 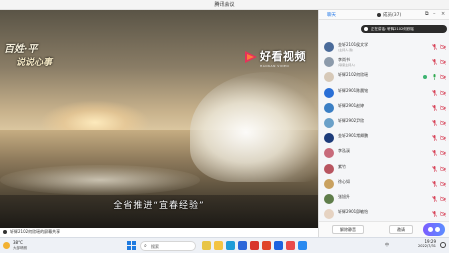 I want to click on member-row: 轩辉2901邱敏怡, so click(x=384, y=214).